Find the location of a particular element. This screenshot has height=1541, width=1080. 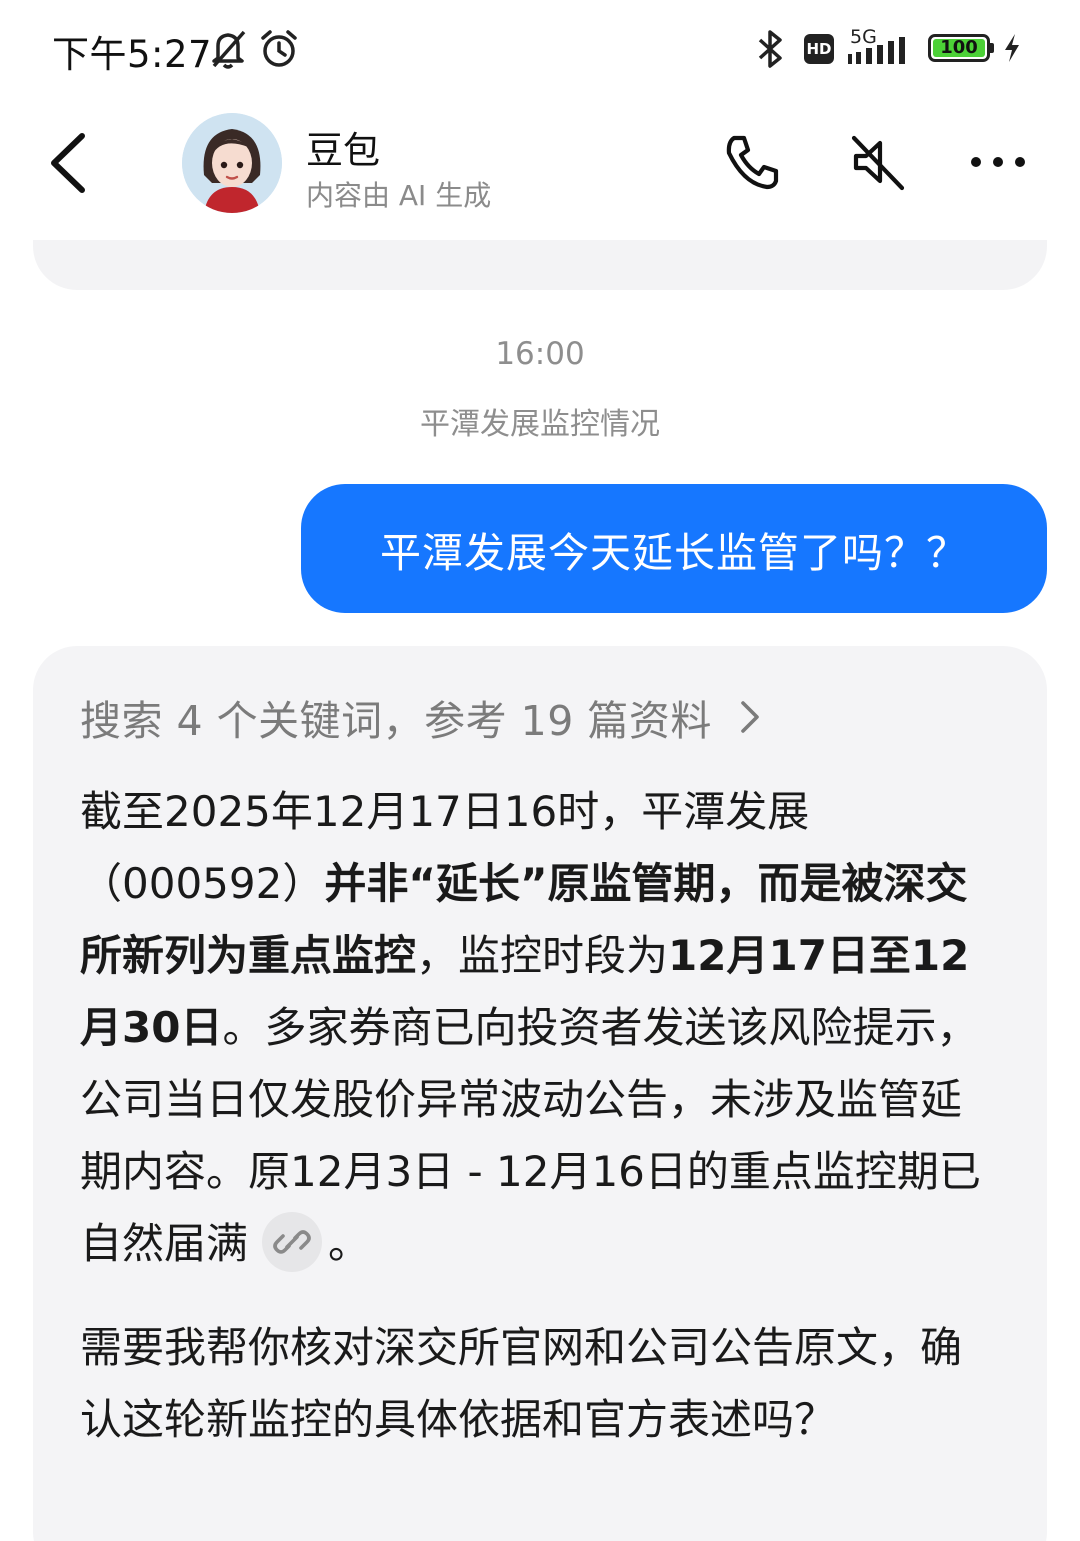

answer-text-2: ，监控时段为 is located at coordinates (542, 955).